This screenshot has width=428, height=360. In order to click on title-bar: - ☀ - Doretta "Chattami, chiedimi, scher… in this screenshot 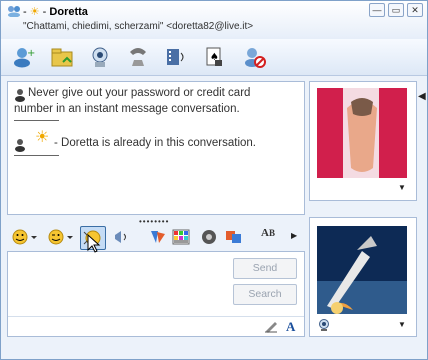, I will do `click(214, 20)`.